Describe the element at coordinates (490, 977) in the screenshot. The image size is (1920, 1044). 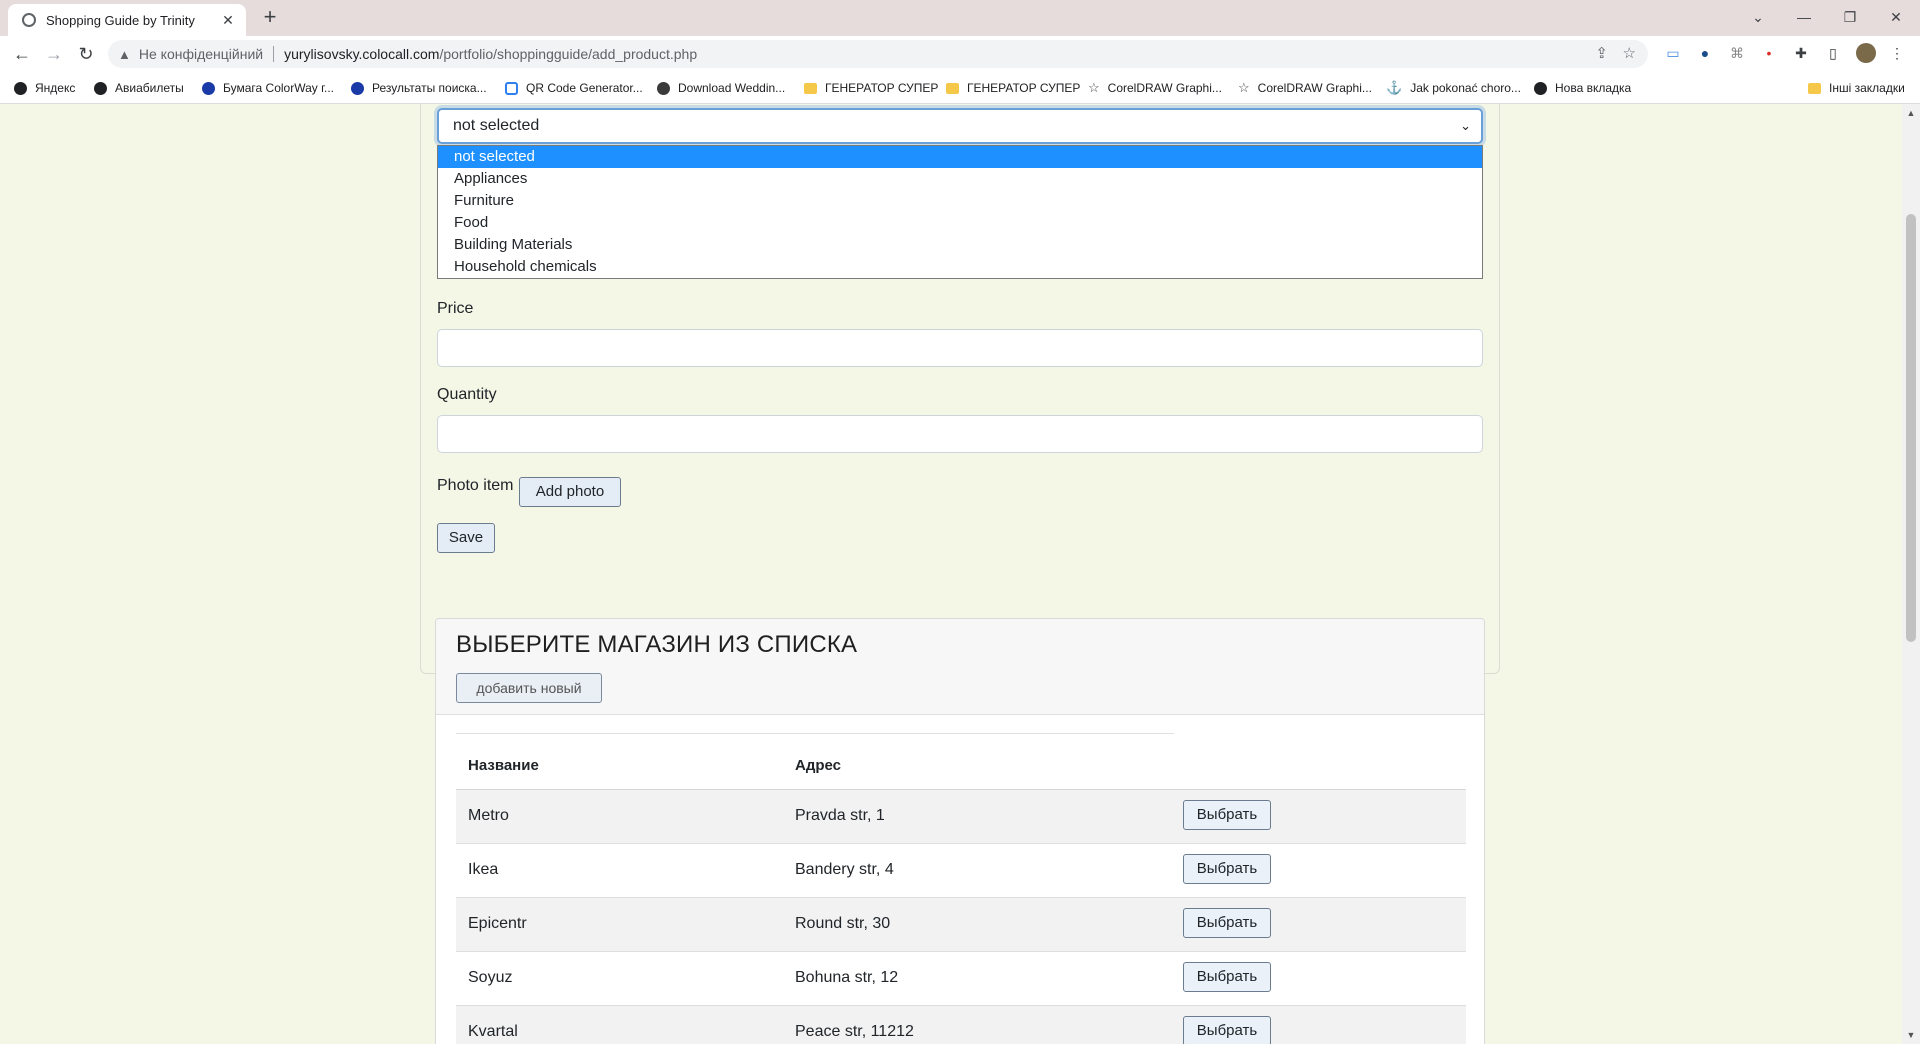
I see `store-name: Soyuz` at that location.